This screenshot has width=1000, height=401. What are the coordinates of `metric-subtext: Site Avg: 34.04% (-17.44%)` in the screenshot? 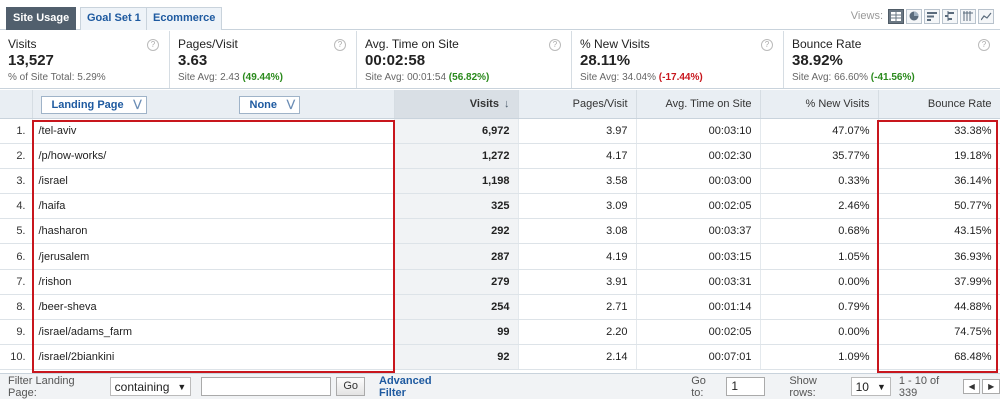 It's located at (641, 77).